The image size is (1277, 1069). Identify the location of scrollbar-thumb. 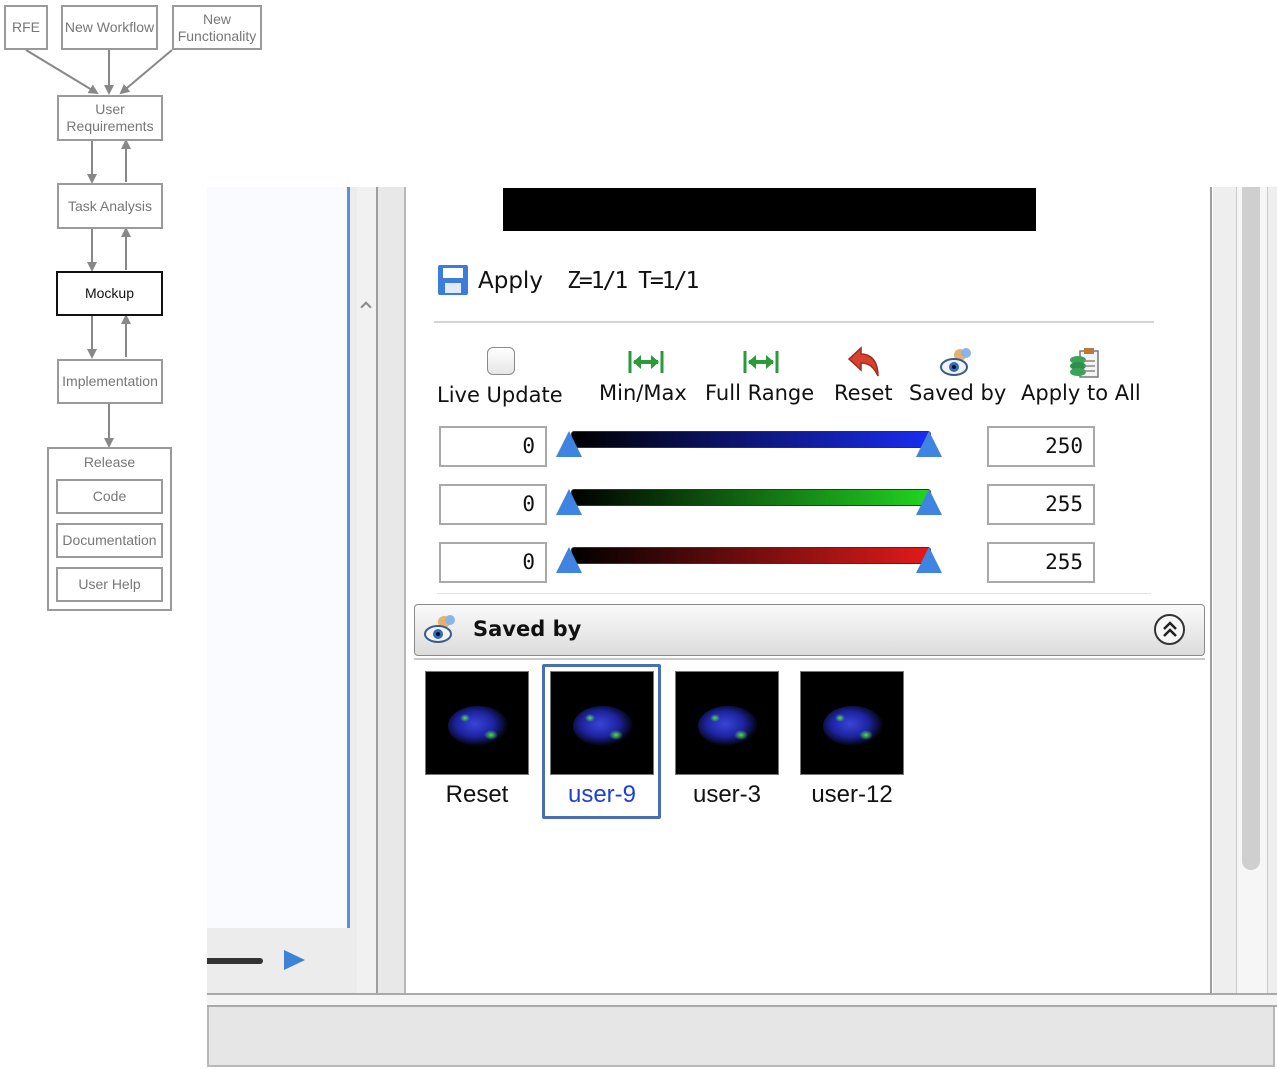
(1251, 528).